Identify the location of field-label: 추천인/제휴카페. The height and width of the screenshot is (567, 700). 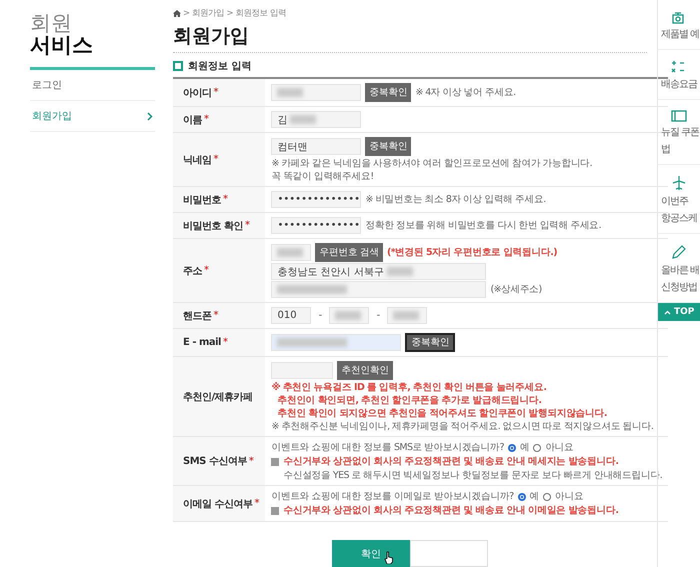
(218, 397).